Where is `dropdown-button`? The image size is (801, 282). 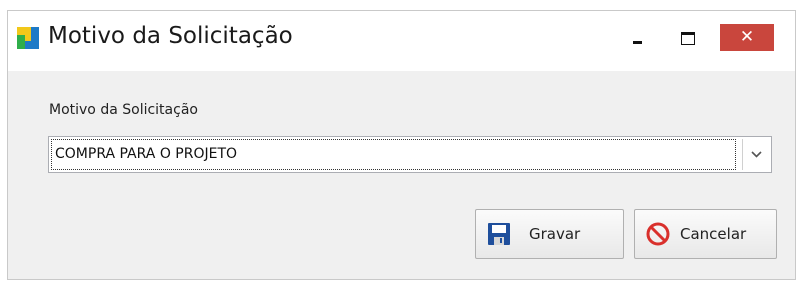 dropdown-button is located at coordinates (755, 154).